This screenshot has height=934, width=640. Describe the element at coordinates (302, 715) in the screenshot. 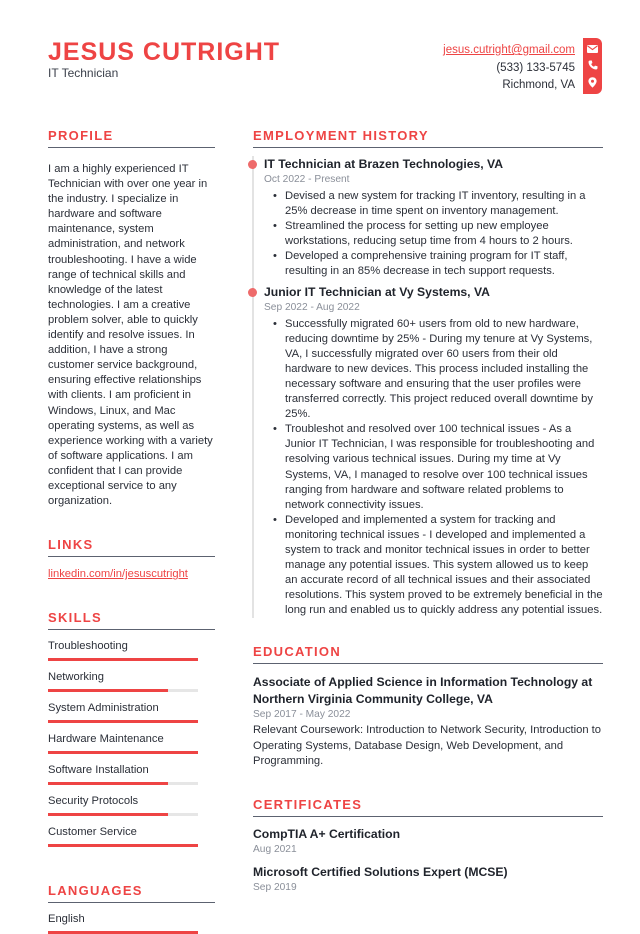

I see `education-dates: Sep 2017 - May 2022` at that location.